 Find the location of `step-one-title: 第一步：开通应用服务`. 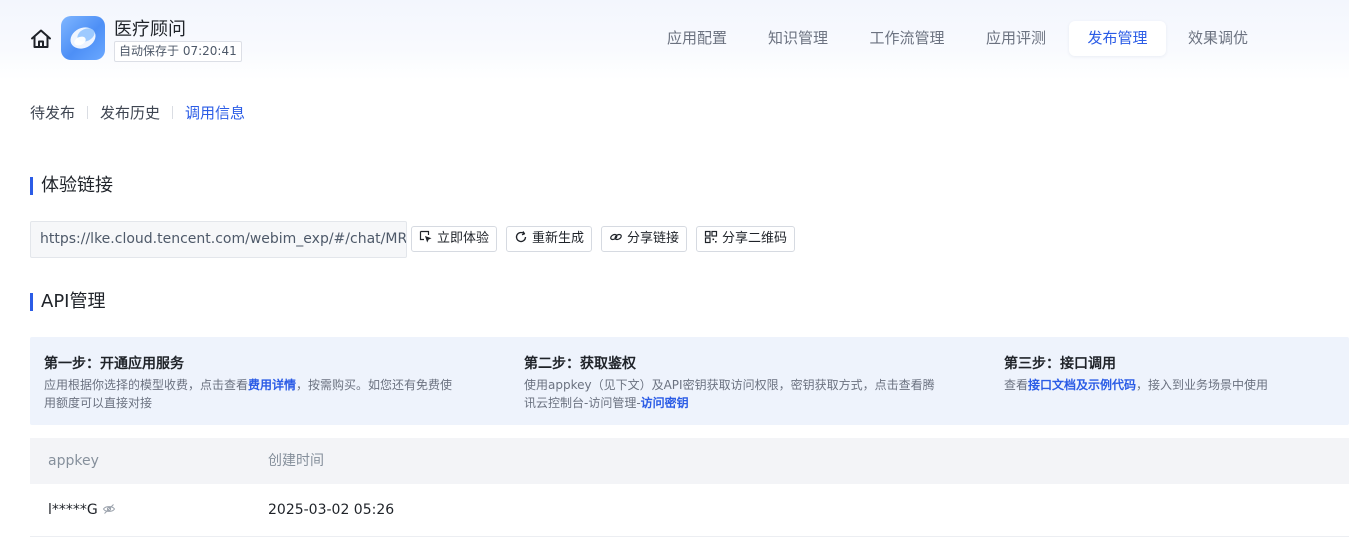

step-one-title: 第一步：开通应用服务 is located at coordinates (114, 364).